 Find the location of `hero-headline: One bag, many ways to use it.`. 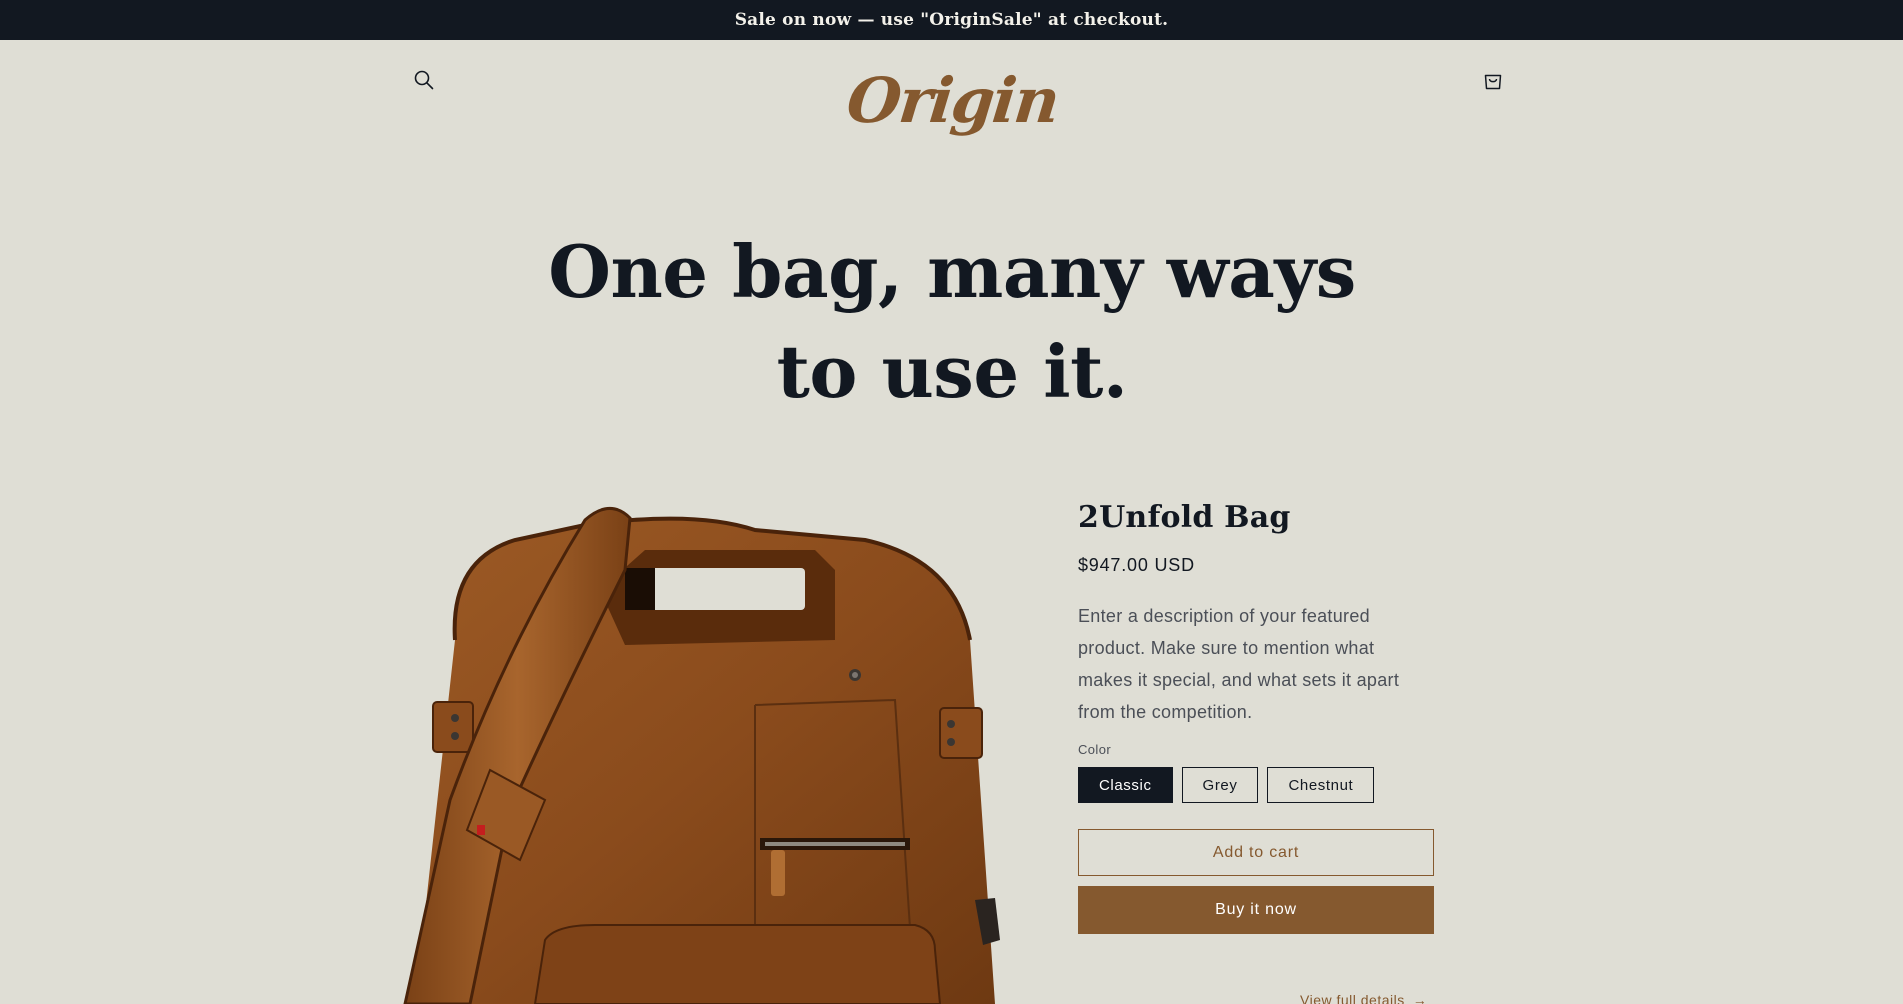

hero-headline: One bag, many ways to use it. is located at coordinates (952, 322).